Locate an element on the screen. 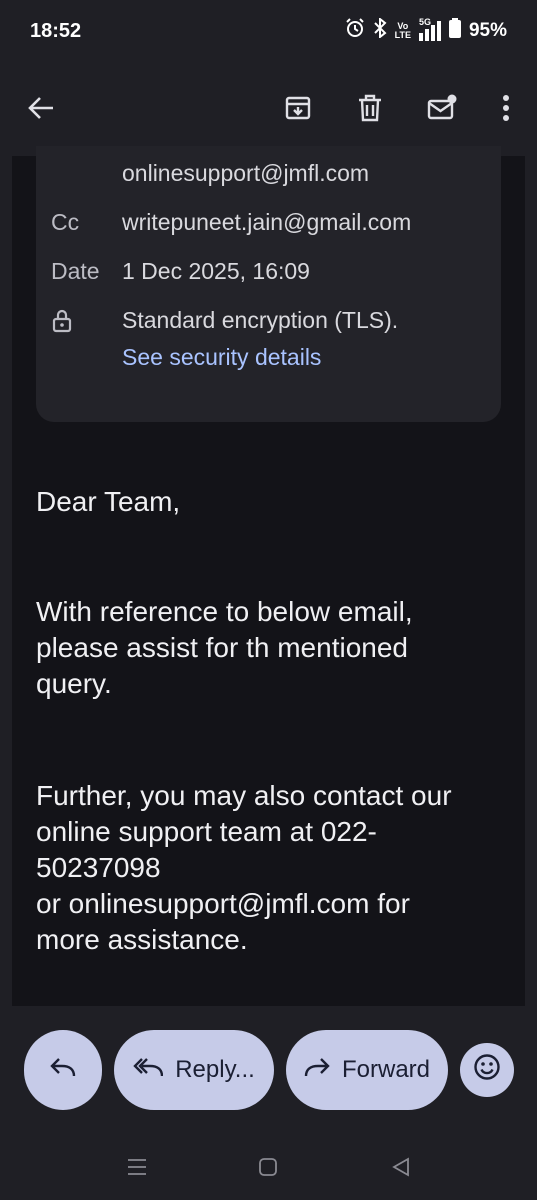 The height and width of the screenshot is (1200, 537). greeting: Dear Team, is located at coordinates (108, 501).